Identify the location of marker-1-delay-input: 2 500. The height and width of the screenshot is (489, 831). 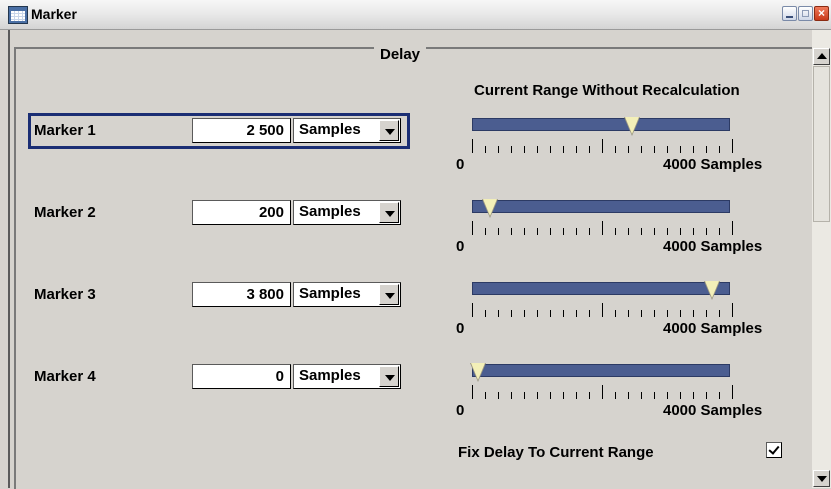
(241, 130).